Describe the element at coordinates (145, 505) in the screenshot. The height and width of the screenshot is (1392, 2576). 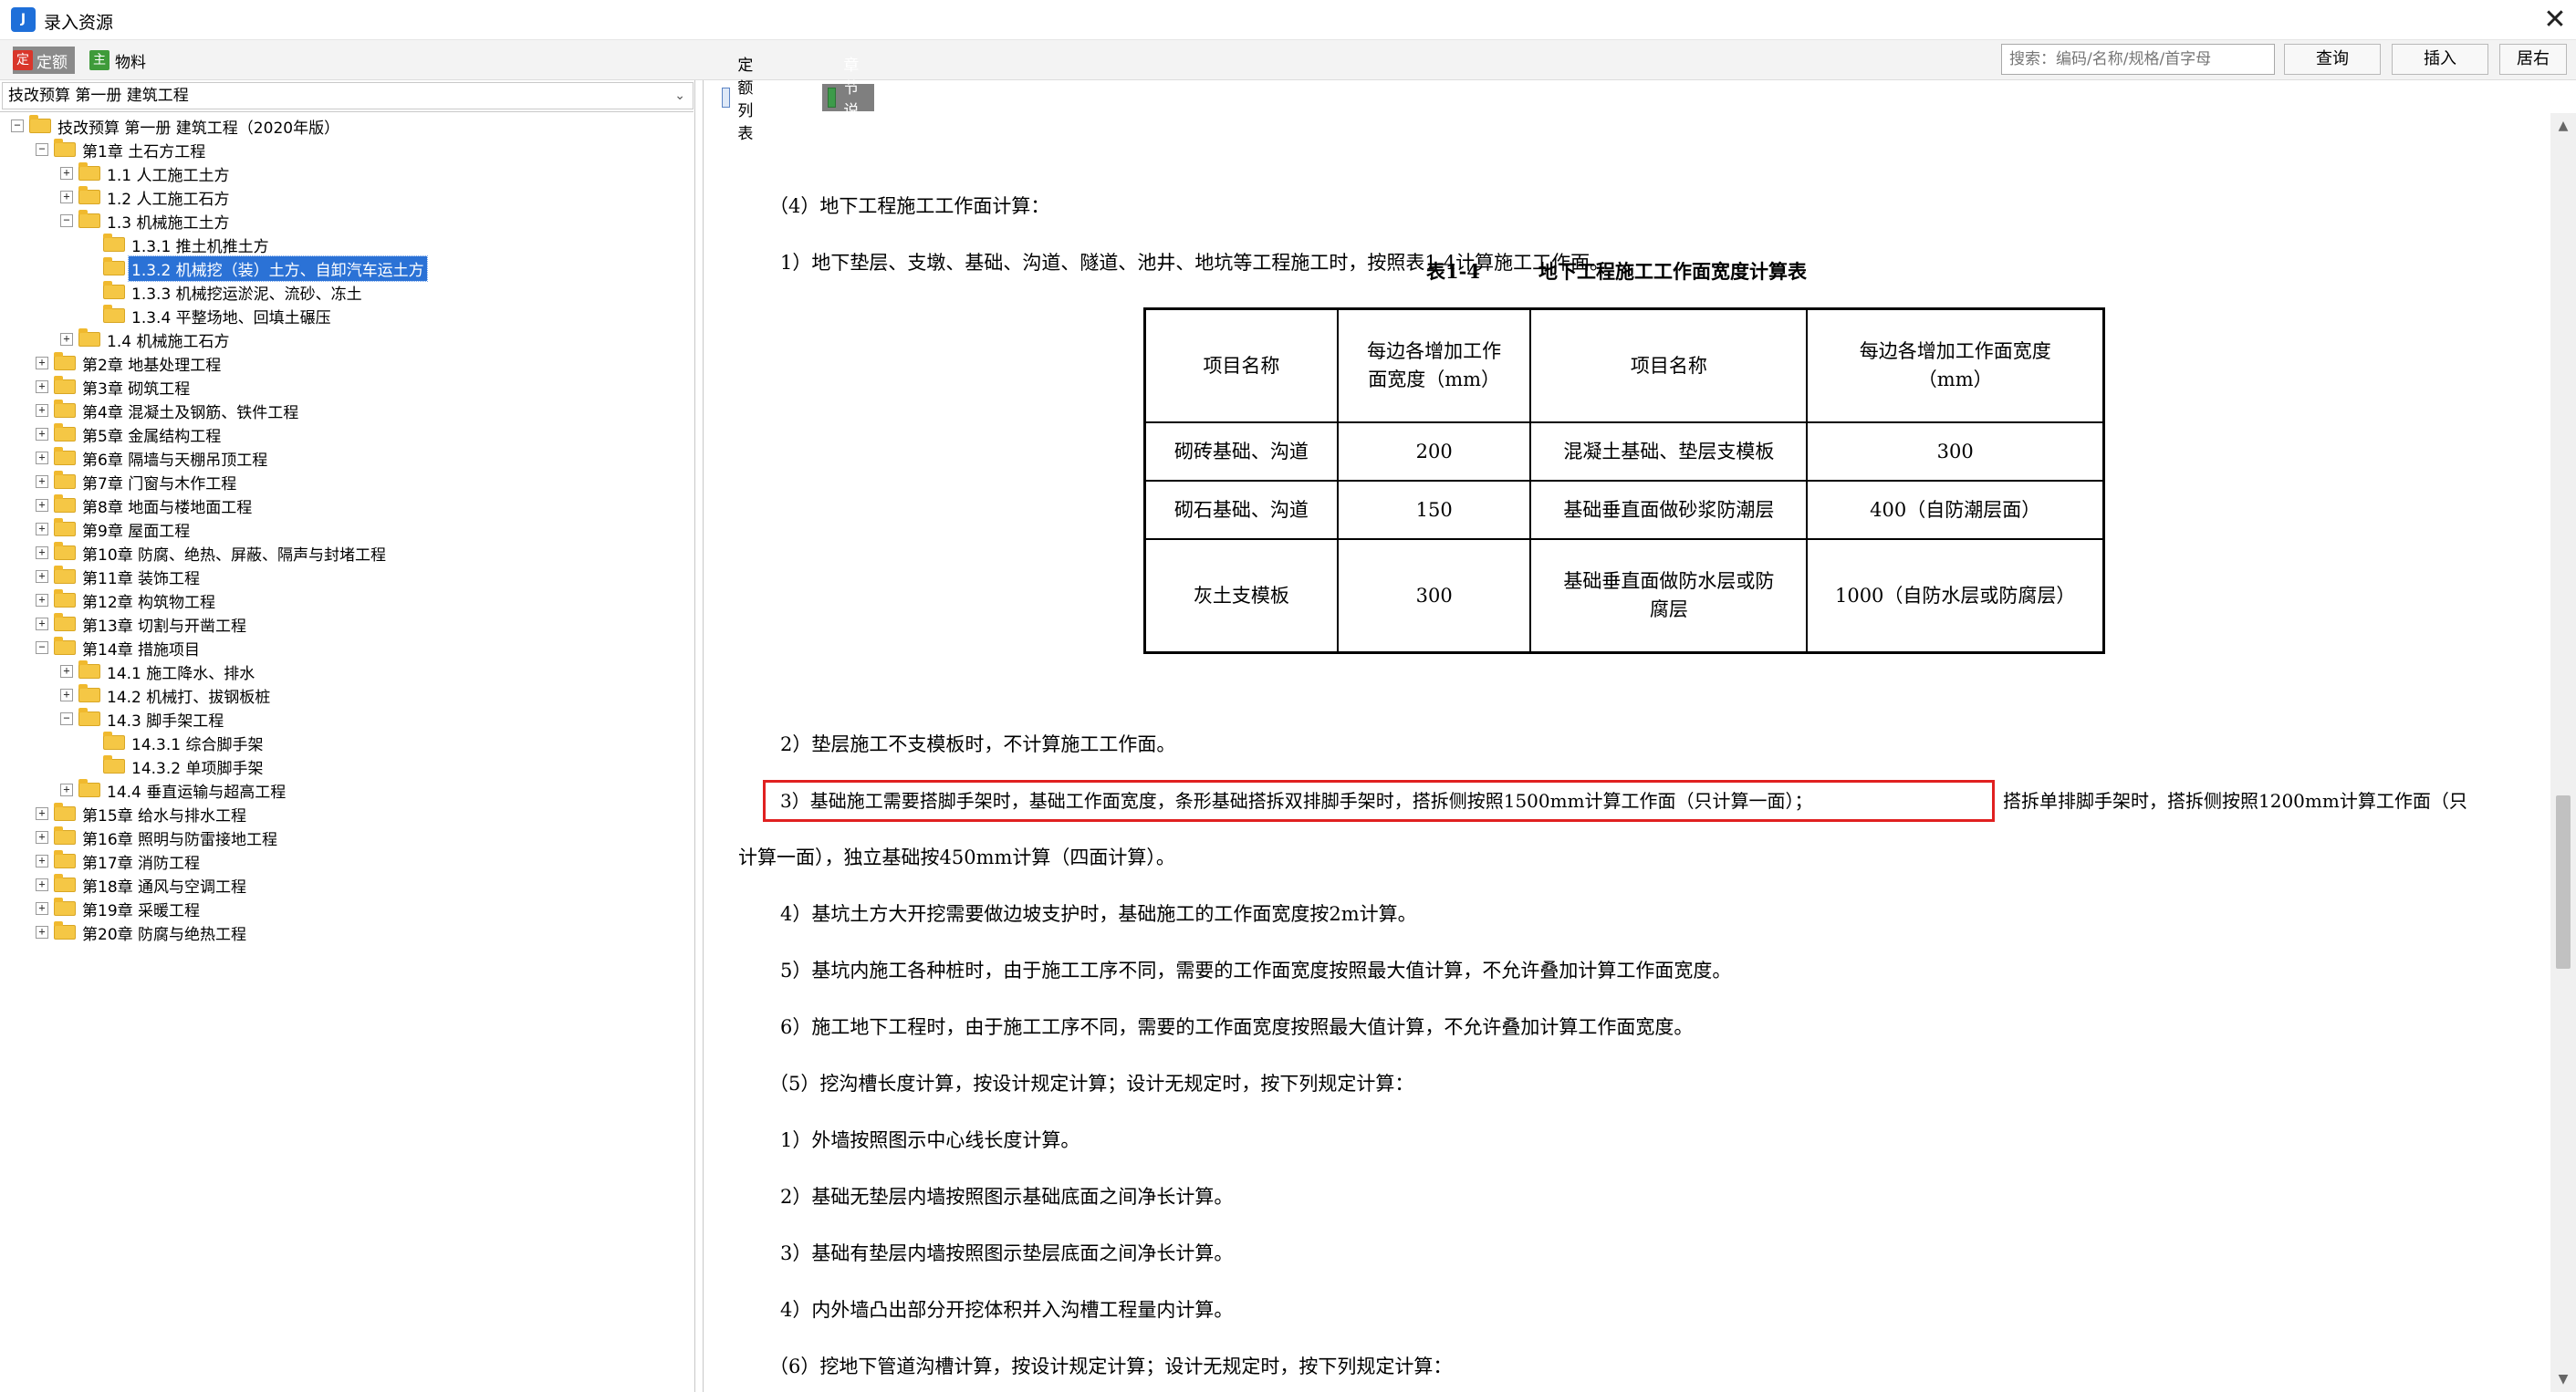
I see `tree-item: + 第8章 地面与楼地面工程` at that location.